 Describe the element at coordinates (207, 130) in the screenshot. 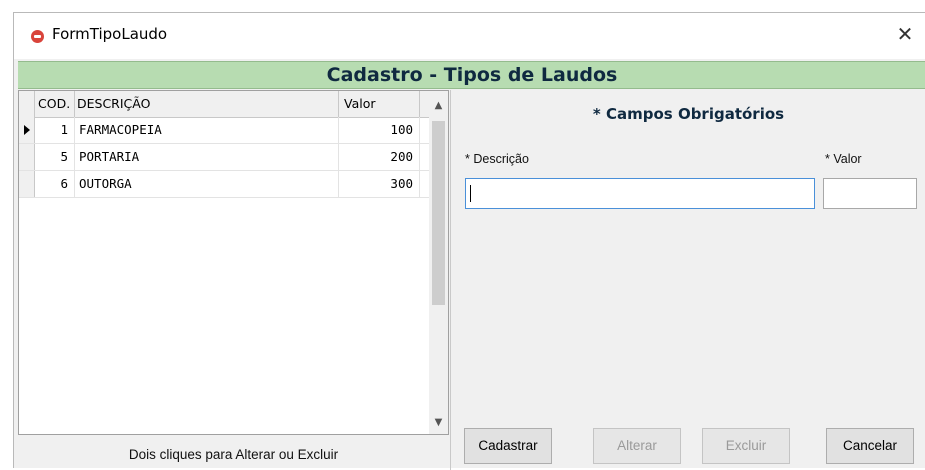

I see `cell-descricao: FARMACOPEIA` at that location.